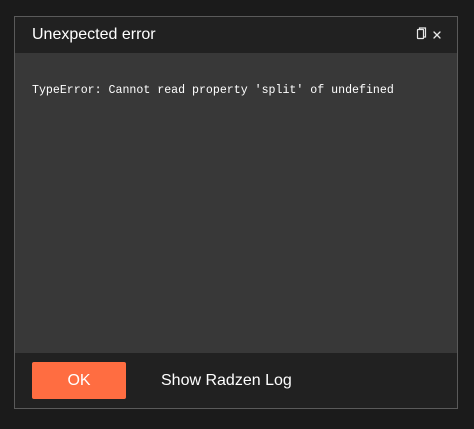  I want to click on dialog-header: Unexpected error, so click(236, 35).